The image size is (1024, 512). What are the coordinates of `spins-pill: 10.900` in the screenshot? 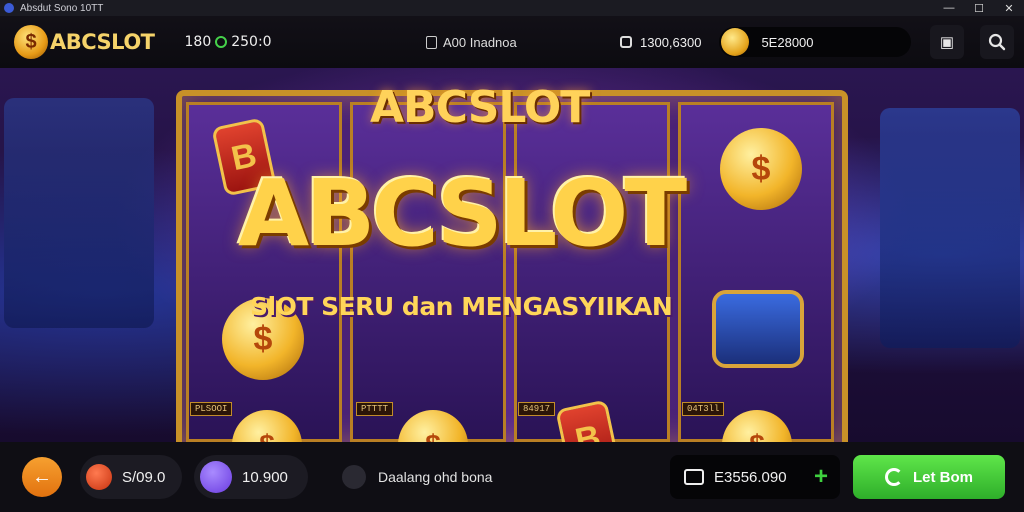 It's located at (251, 477).